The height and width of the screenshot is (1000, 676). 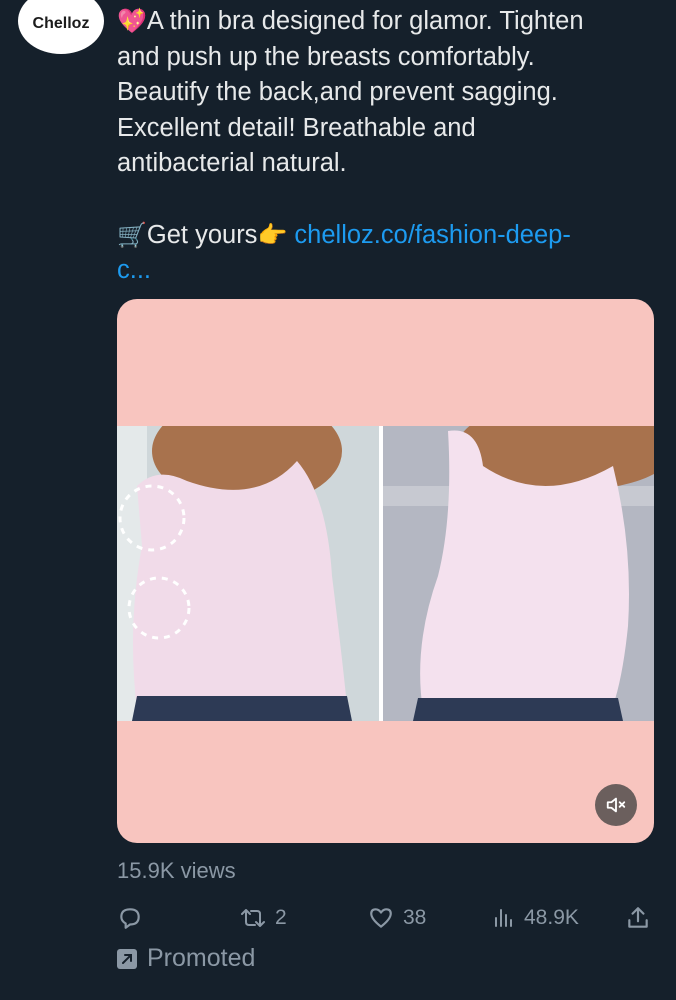 I want to click on avatar-label: Chelloz, so click(x=61, y=23).